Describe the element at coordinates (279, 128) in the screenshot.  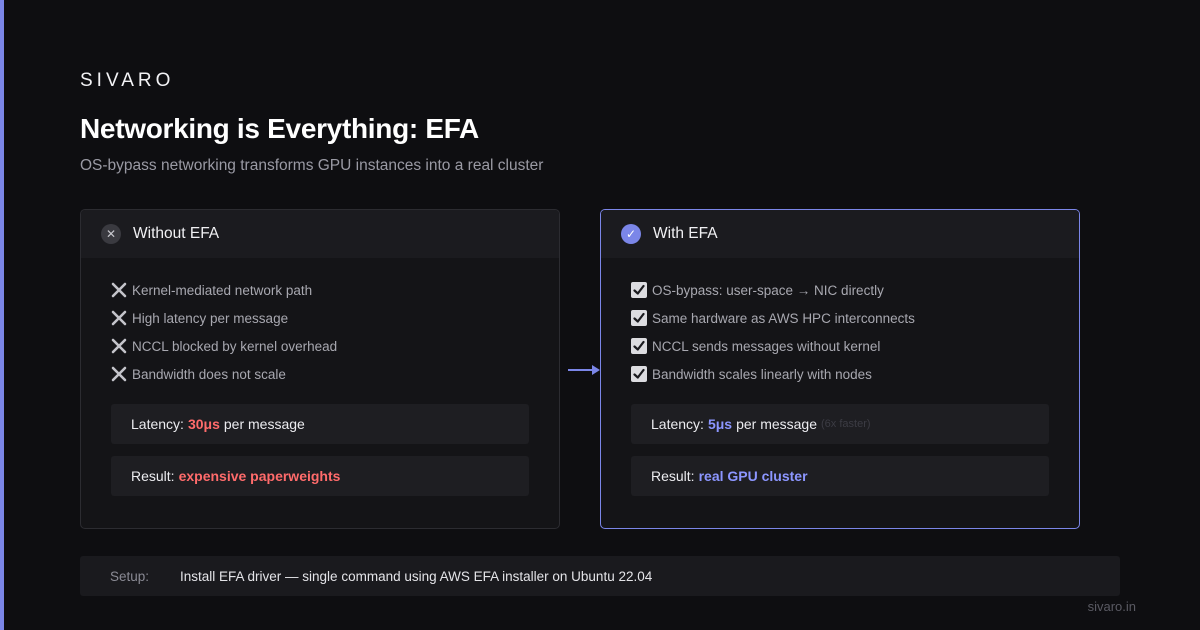
I see `page-title: Networking is Everything: EFA` at that location.